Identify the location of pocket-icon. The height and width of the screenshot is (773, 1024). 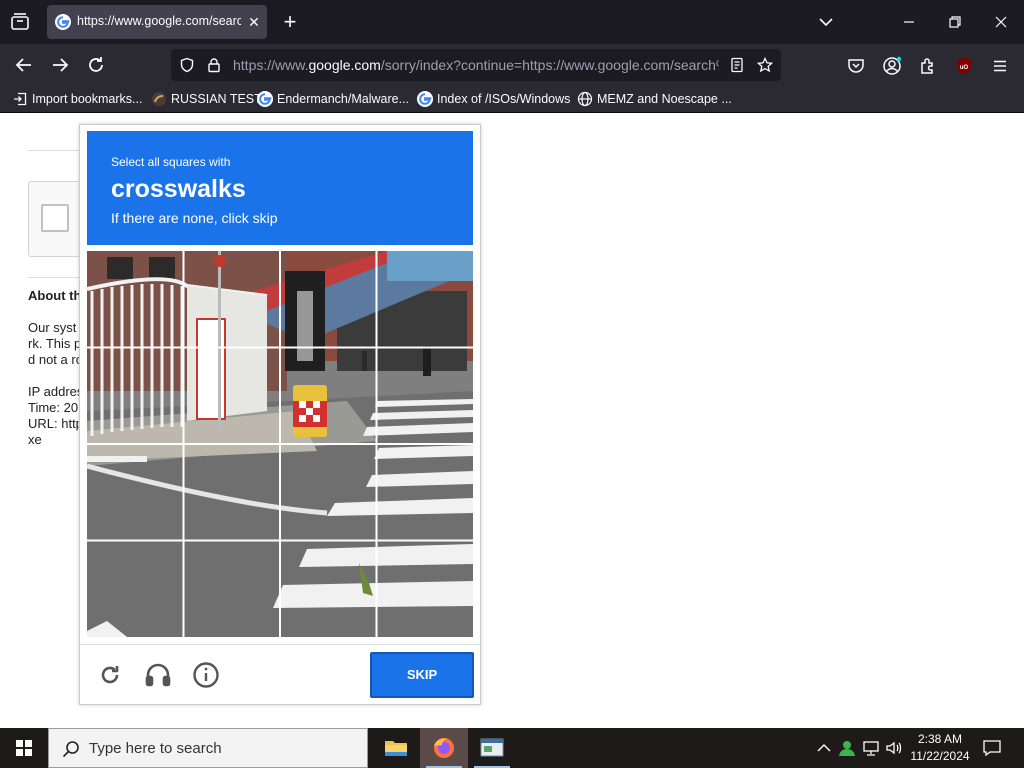
(856, 66).